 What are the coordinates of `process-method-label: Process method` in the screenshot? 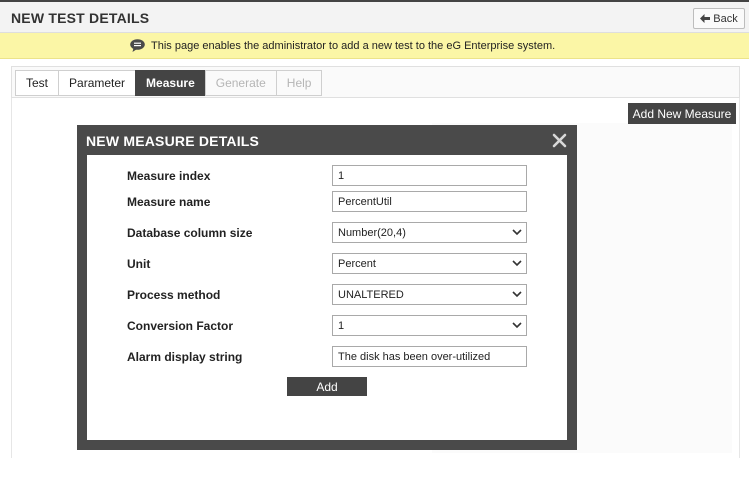 It's located at (174, 295).